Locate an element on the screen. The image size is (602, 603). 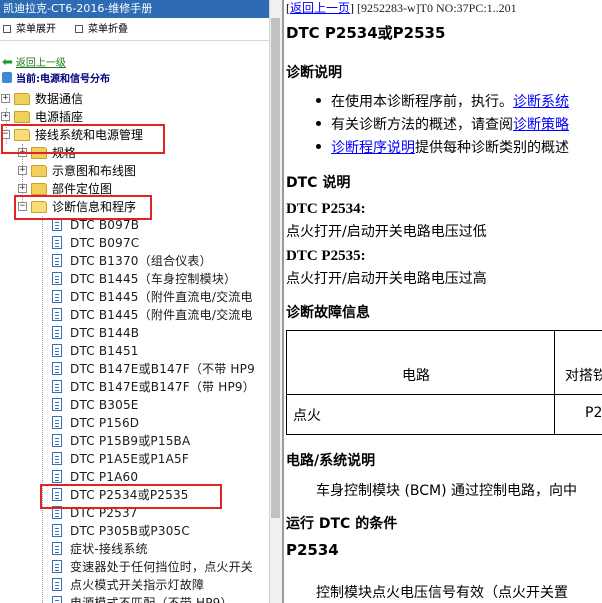
manual-title-bar: 凯迪拉克-CT6-2016-维修手册 is located at coordinates (134, 9).